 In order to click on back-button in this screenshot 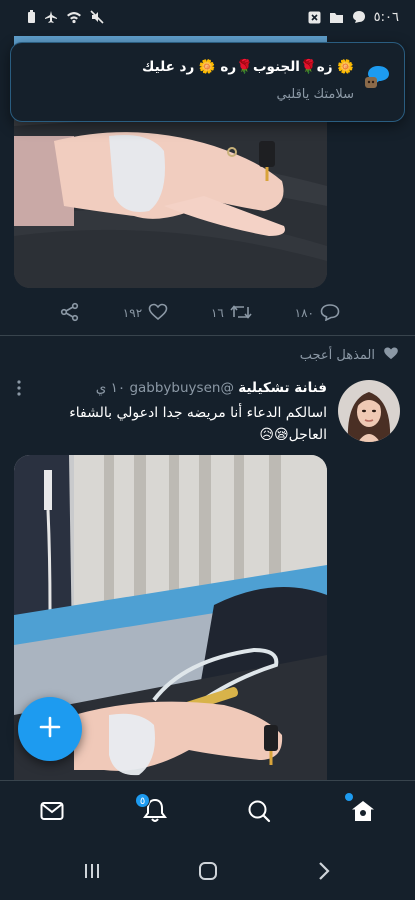, I will do `click(324, 873)`.